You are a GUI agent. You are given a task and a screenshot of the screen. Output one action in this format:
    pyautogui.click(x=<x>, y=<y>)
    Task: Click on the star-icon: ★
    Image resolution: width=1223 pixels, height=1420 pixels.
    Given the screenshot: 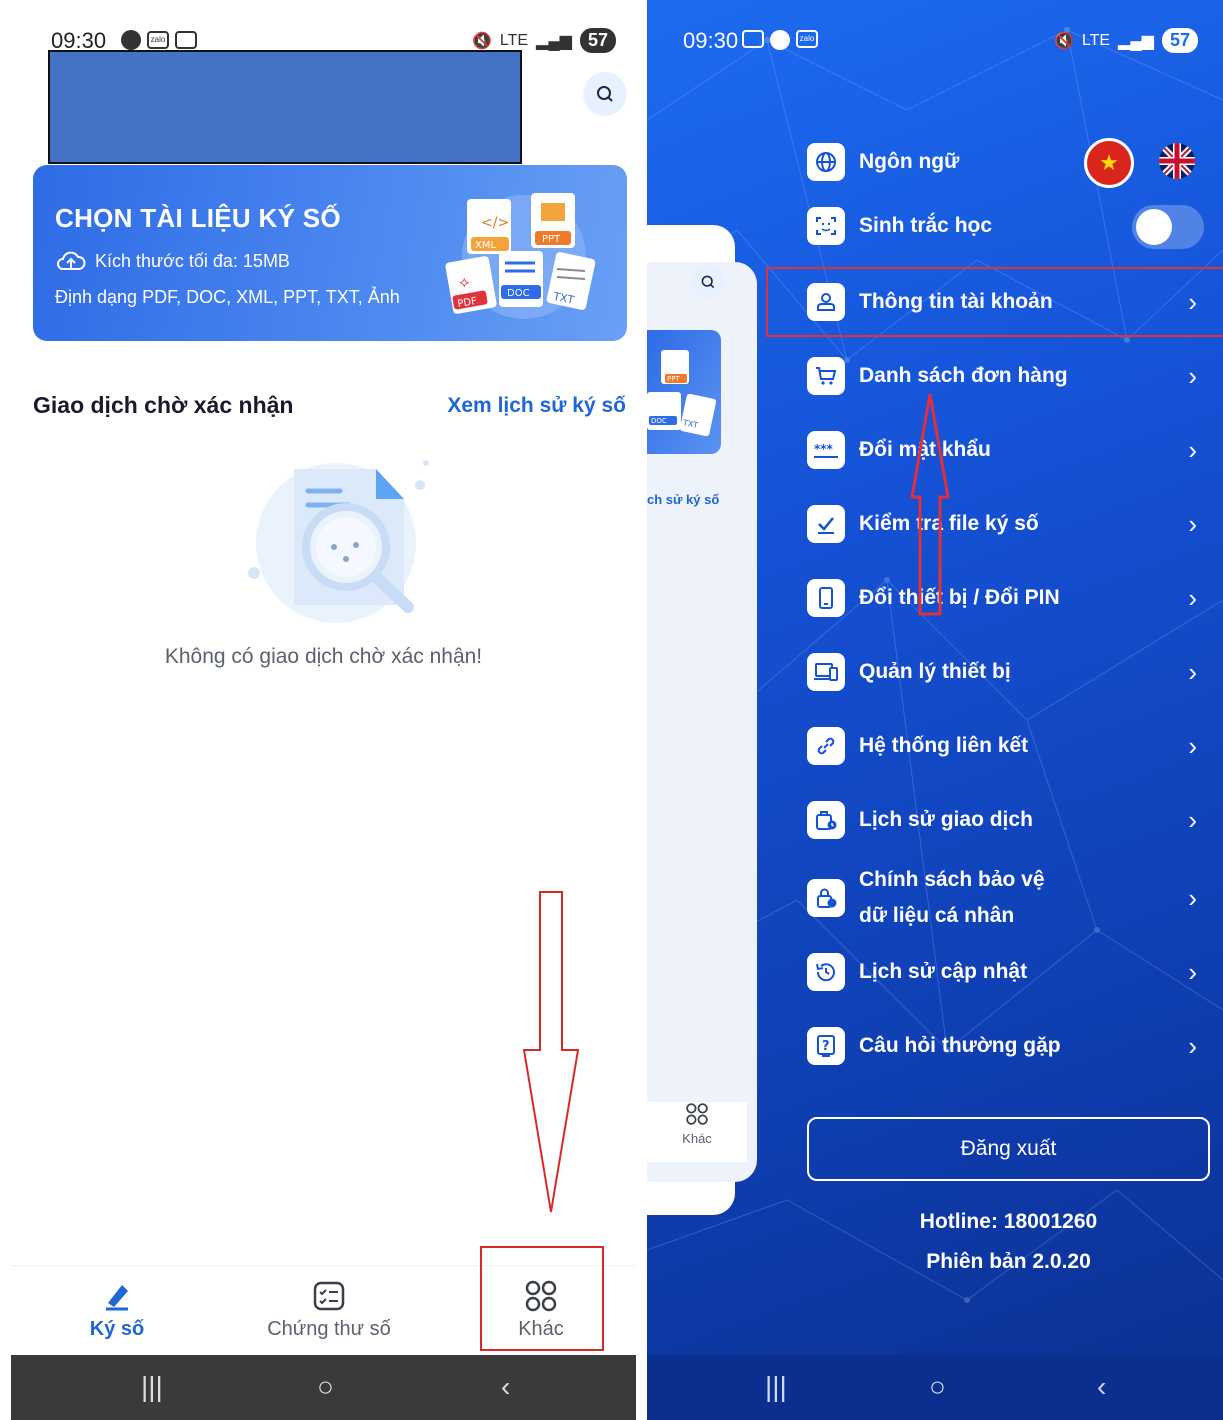 What is the action you would take?
    pyautogui.click(x=1109, y=162)
    